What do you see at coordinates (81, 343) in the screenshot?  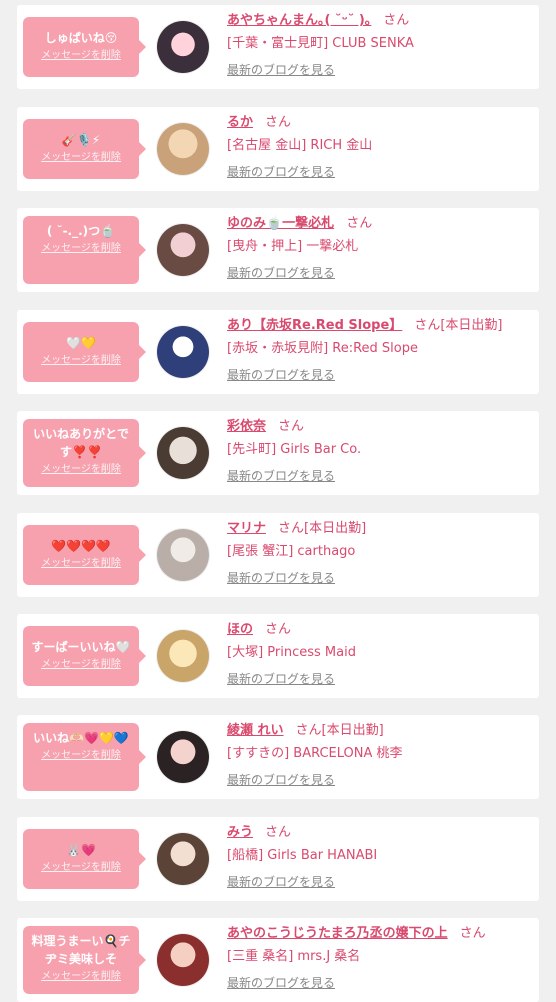 I see `message-text: 🤍💛` at bounding box center [81, 343].